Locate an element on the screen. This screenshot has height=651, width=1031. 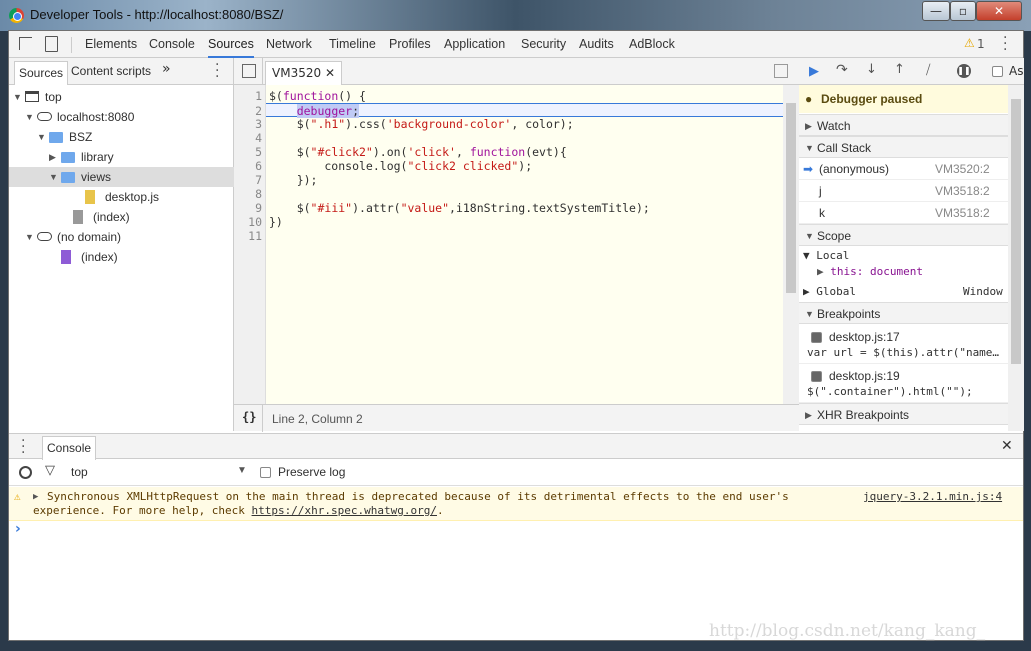
code-line: 4 is located at coordinates (508, 138).